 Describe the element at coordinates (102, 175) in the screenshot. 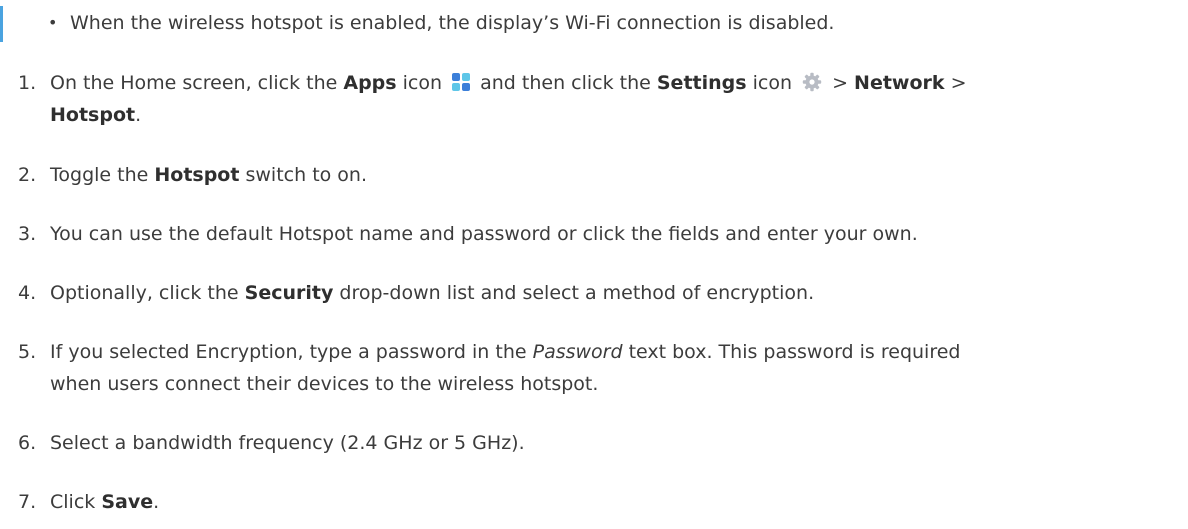

I see `step-text: Toggle the` at that location.